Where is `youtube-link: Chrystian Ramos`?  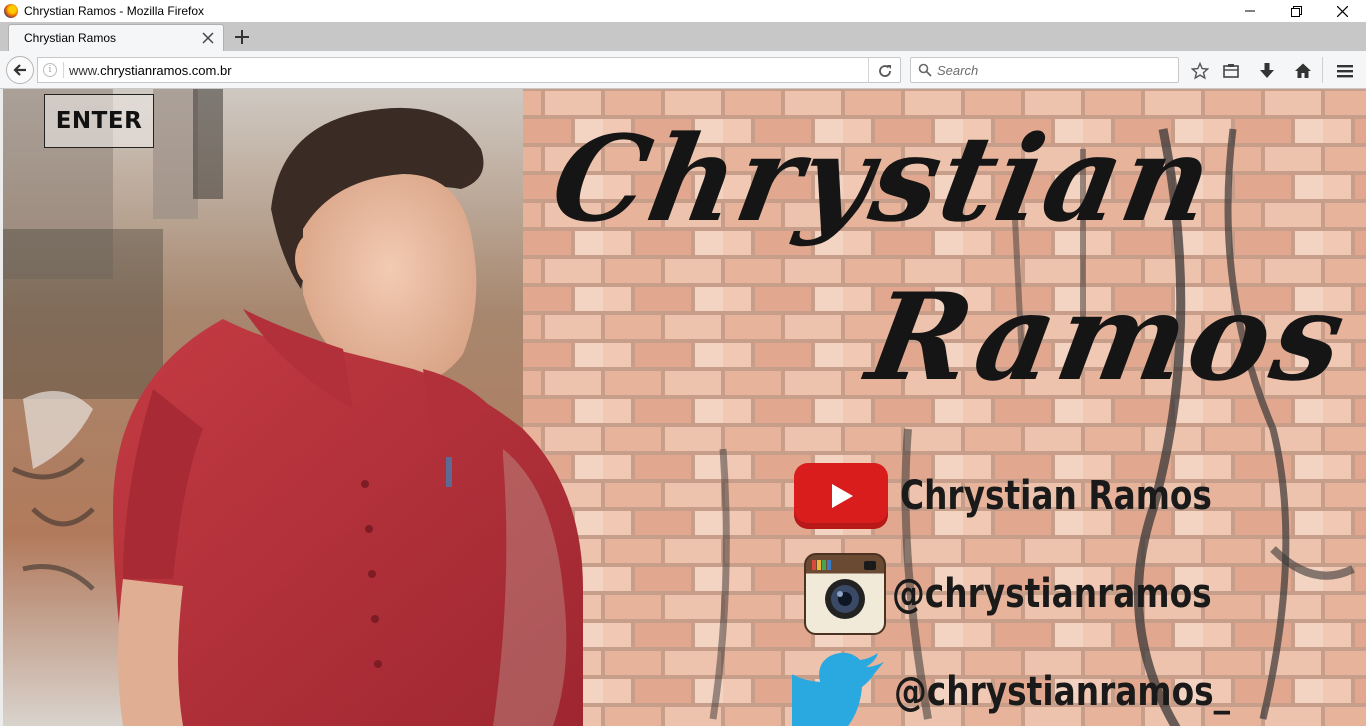 youtube-link: Chrystian Ramos is located at coordinates (1037, 496).